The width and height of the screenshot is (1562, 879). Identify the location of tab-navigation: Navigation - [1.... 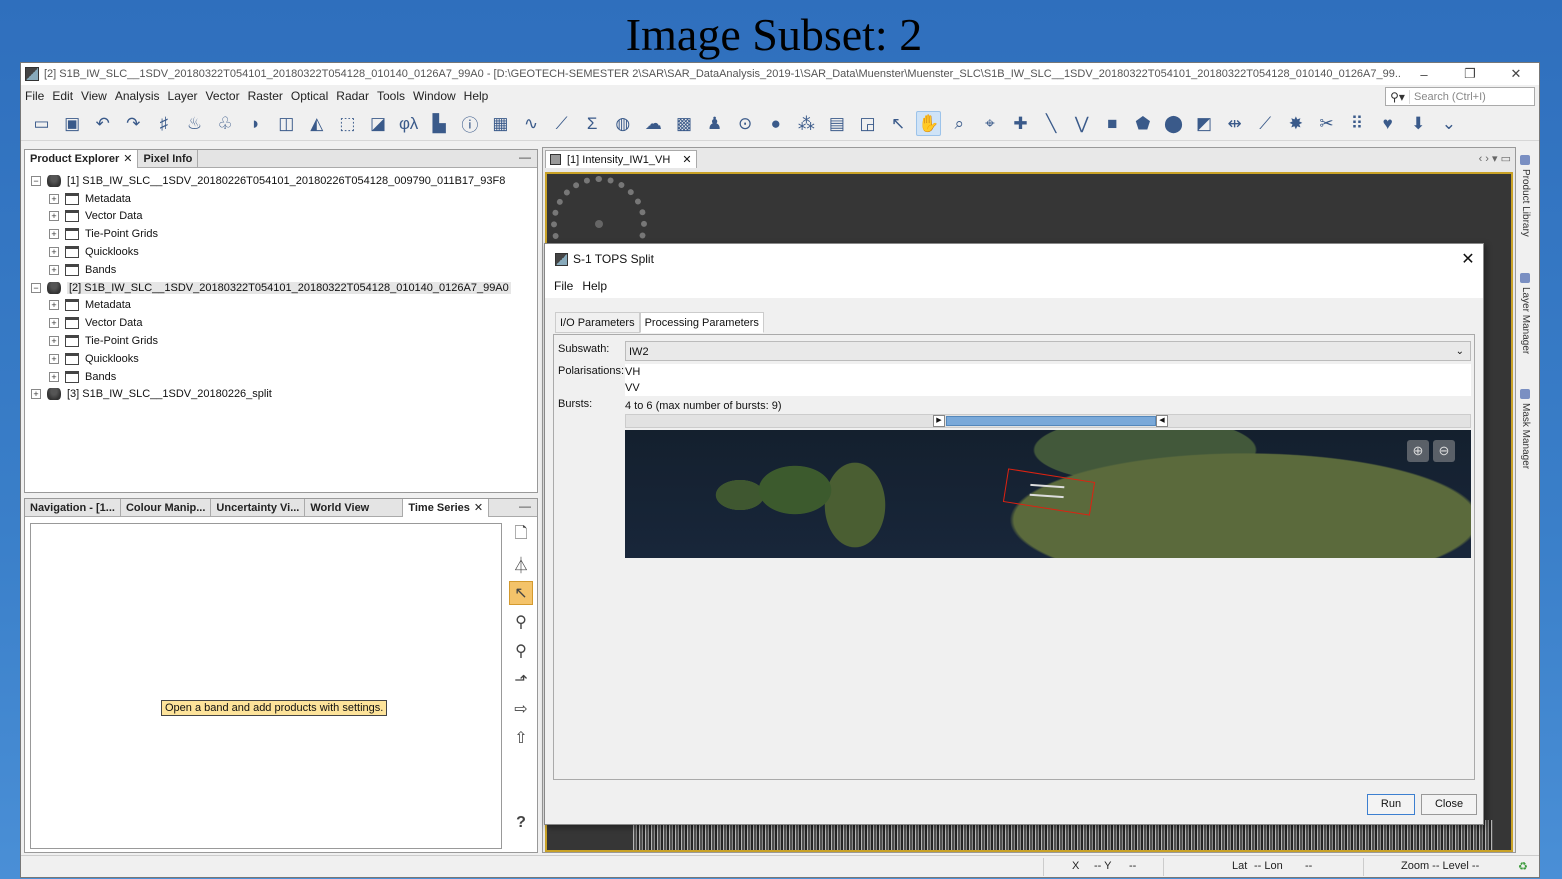
(73, 508).